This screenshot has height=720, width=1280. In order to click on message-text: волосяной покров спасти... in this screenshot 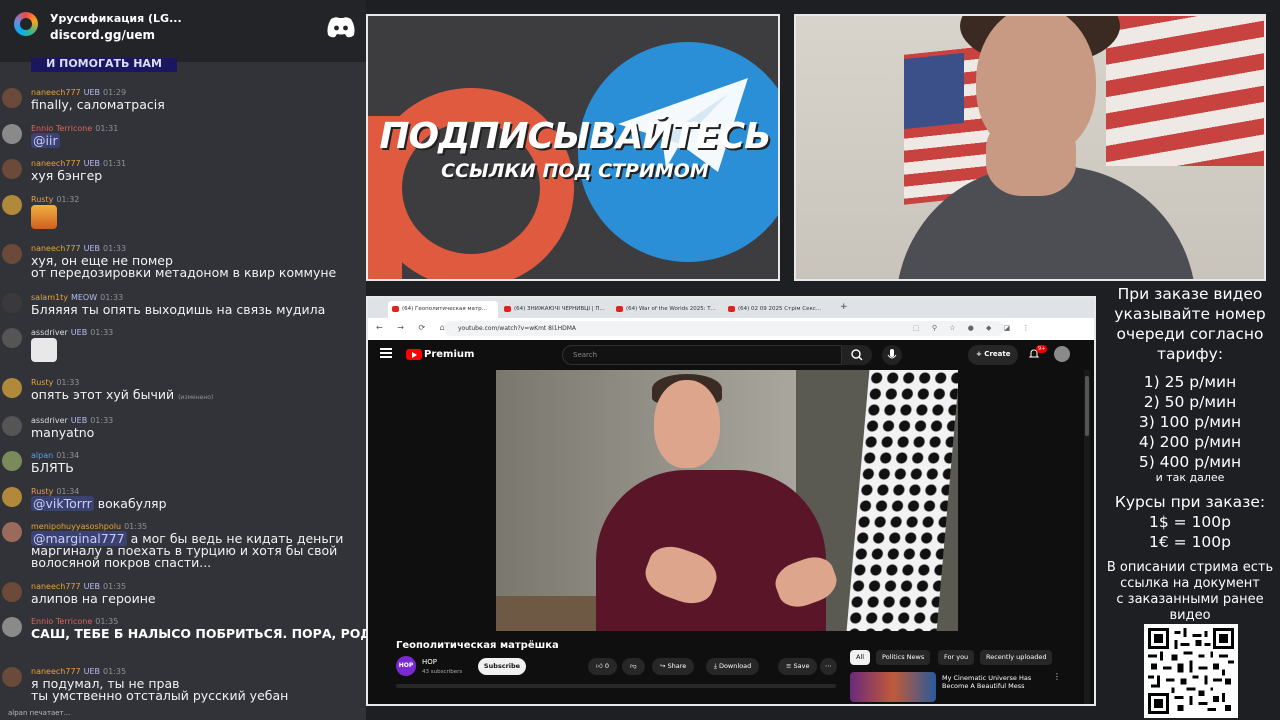, I will do `click(121, 563)`.